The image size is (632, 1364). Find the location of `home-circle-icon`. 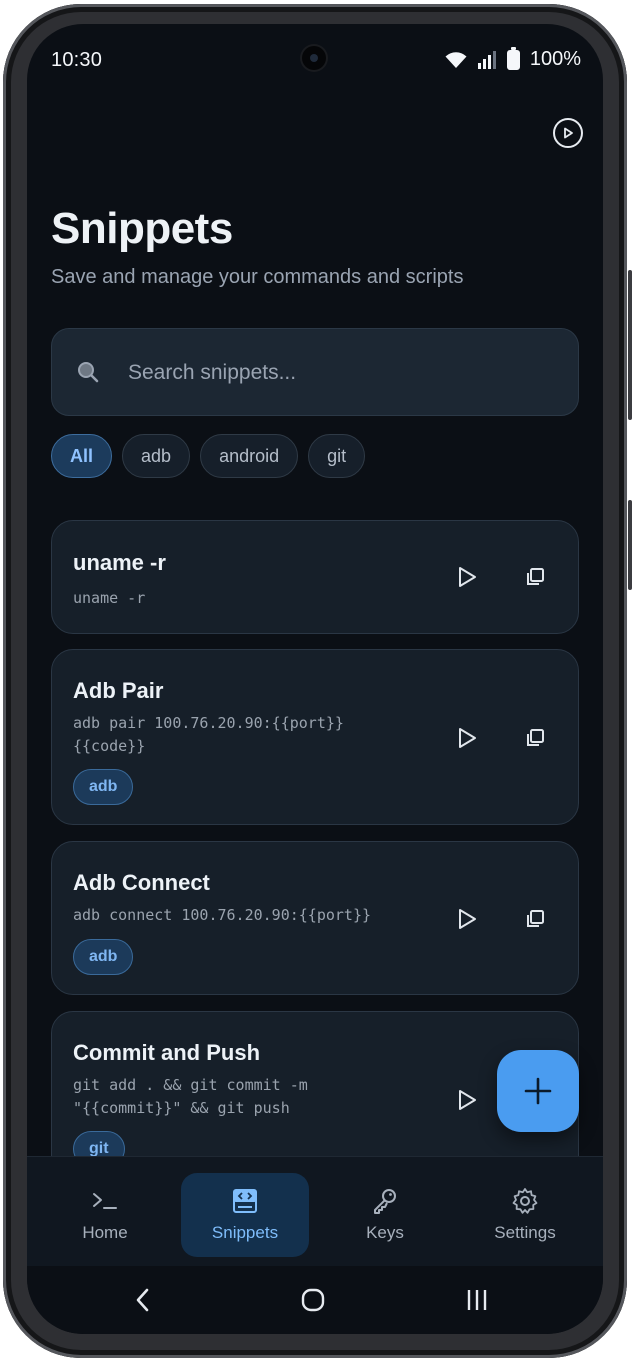

home-circle-icon is located at coordinates (313, 1300).